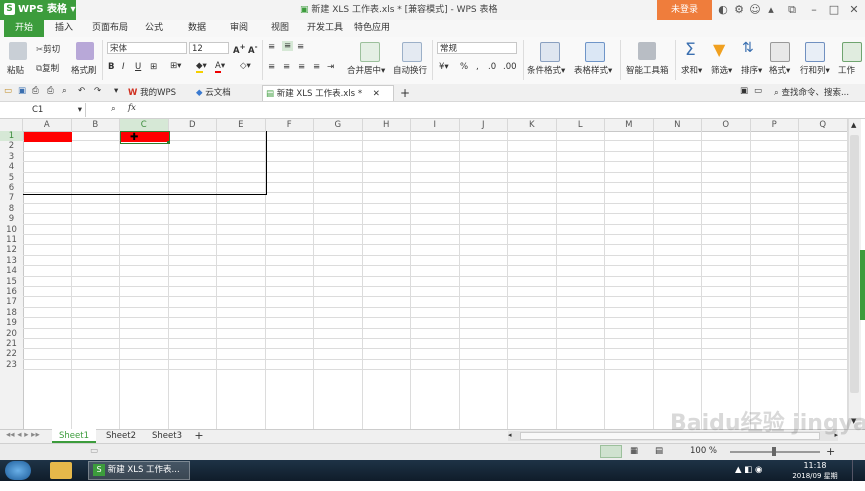  What do you see at coordinates (64, 91) in the screenshot?
I see `preview-icon: ⌕` at bounding box center [64, 91].